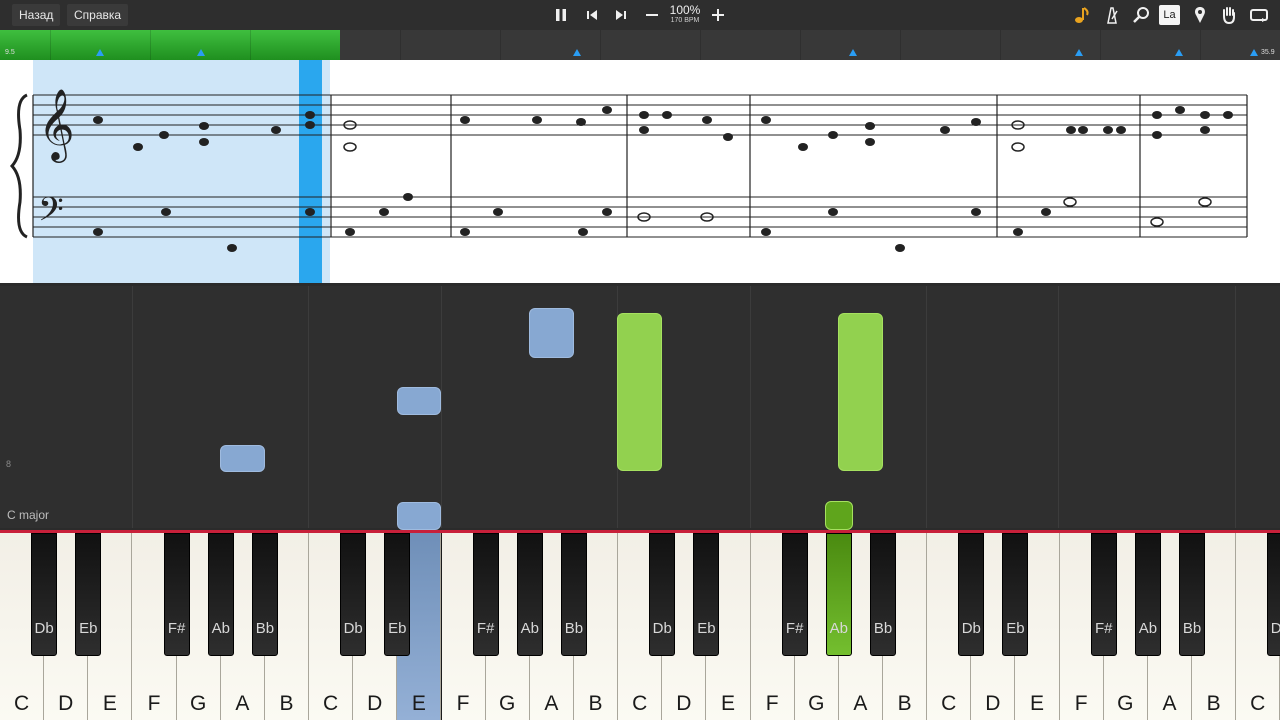  What do you see at coordinates (28, 515) in the screenshot?
I see `key-signature-label: C major` at bounding box center [28, 515].